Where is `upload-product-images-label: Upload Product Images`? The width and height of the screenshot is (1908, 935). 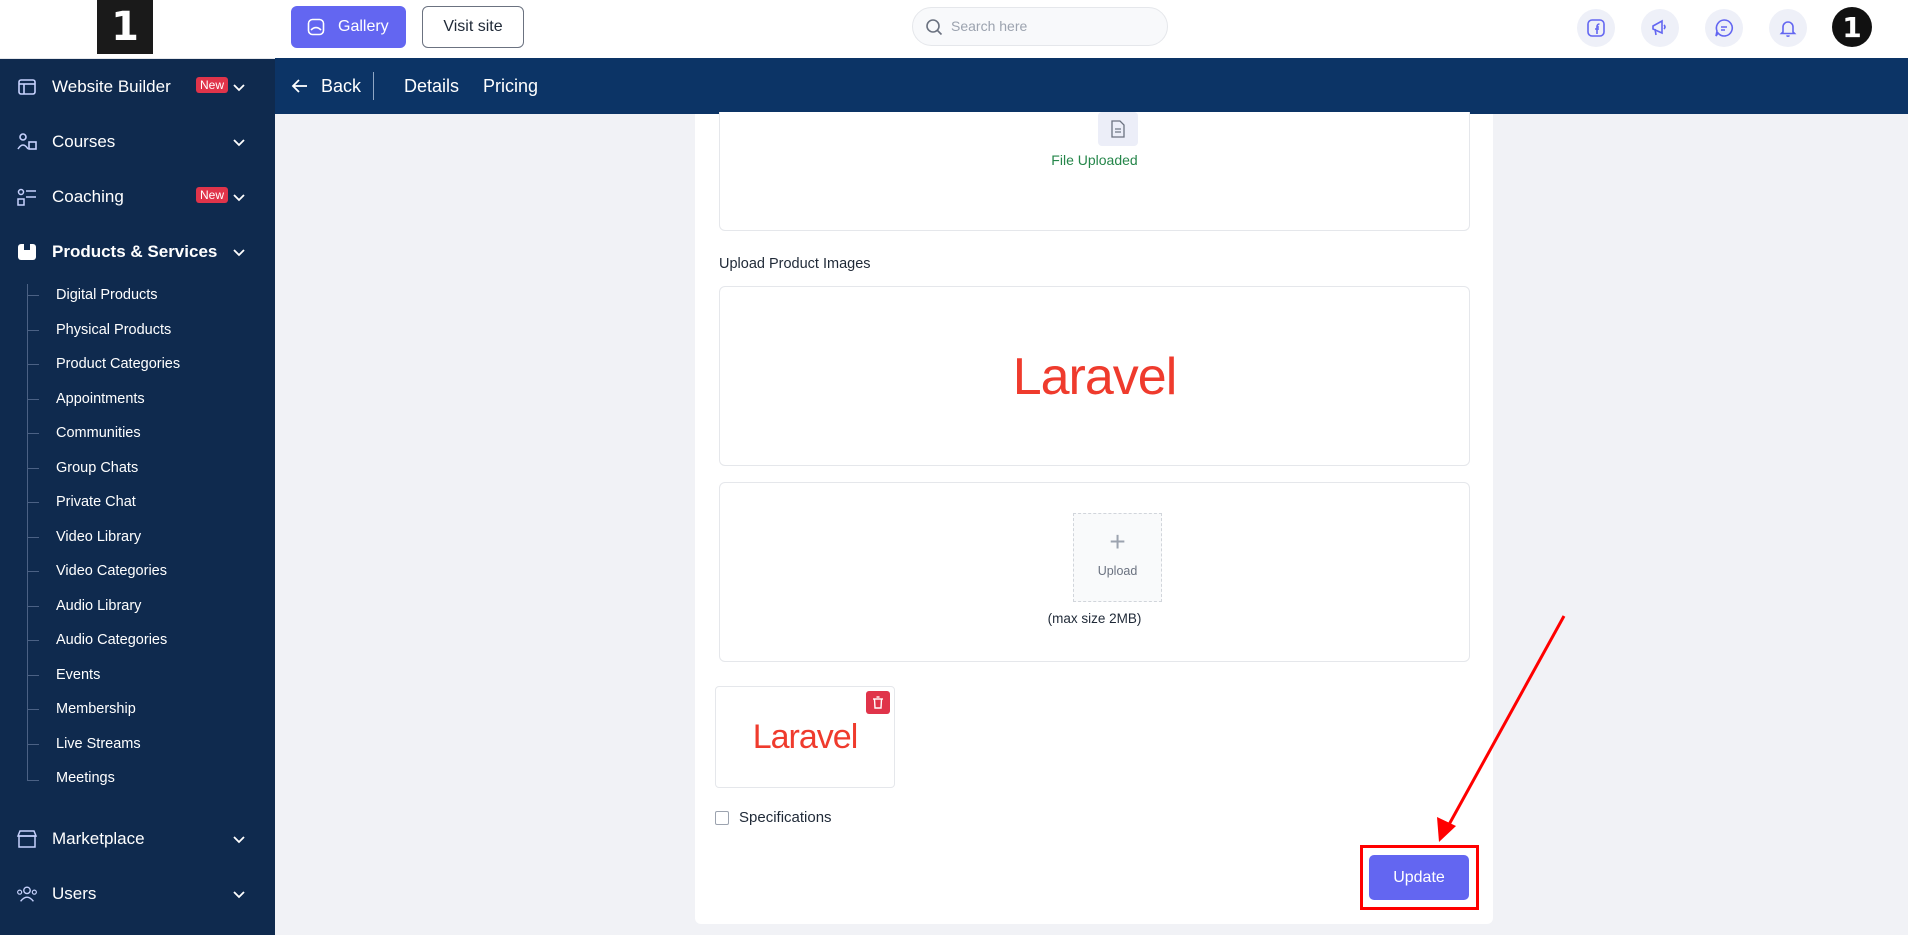
upload-product-images-label: Upload Product Images is located at coordinates (795, 264).